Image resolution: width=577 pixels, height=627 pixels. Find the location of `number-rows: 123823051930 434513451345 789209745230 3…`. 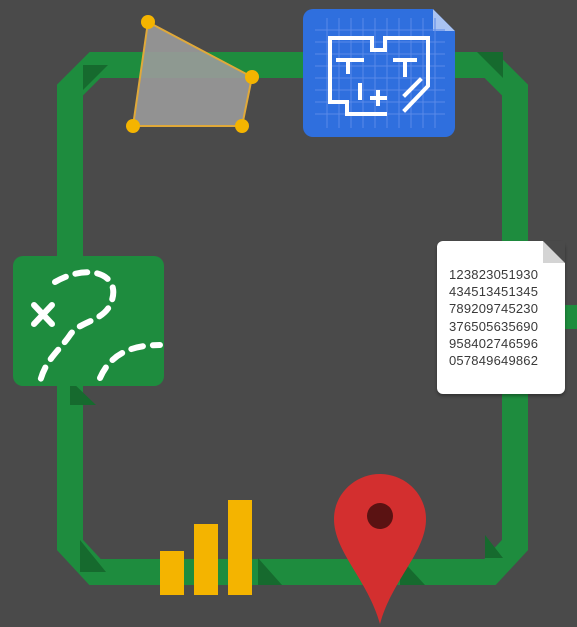

number-rows: 123823051930 434513451345 789209745230 3… is located at coordinates (493, 317).